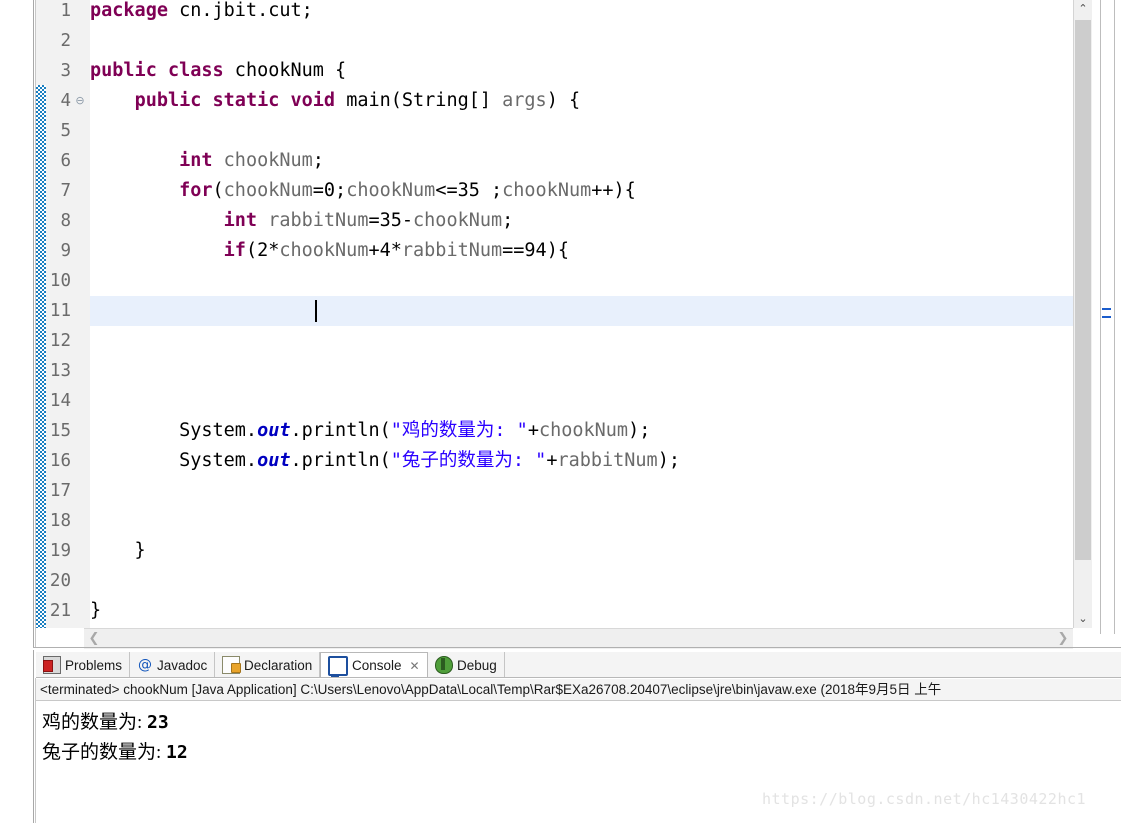 This screenshot has width=1121, height=823. I want to click on vertical-scroll-thumb, so click(1083, 290).